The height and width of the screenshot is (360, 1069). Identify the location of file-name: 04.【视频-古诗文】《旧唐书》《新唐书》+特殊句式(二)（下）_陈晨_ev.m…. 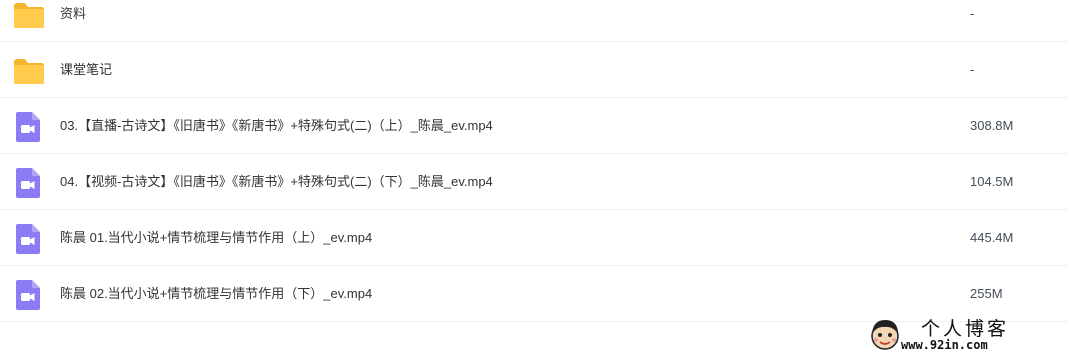
(276, 182).